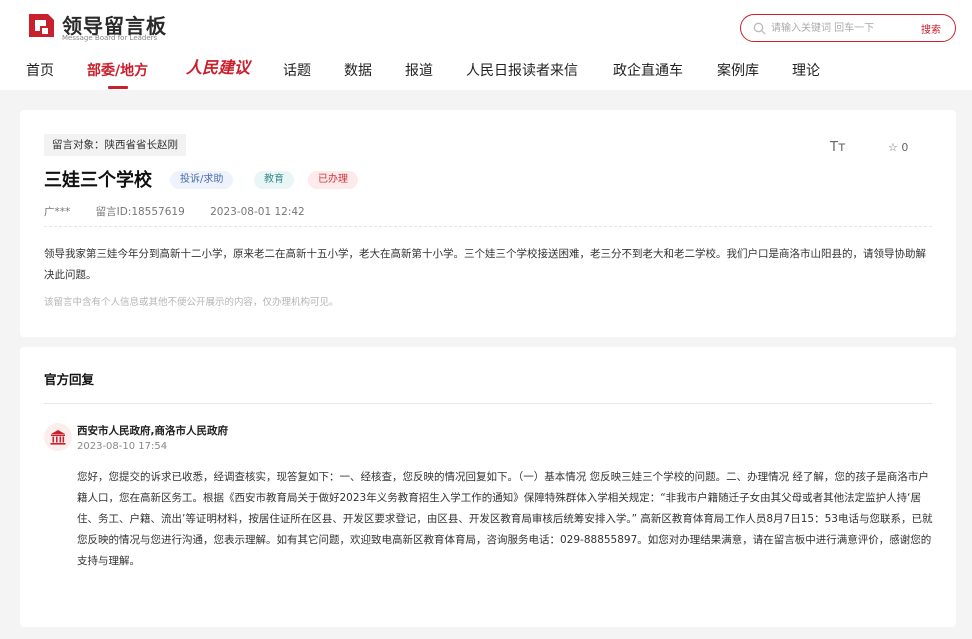  Describe the element at coordinates (333, 180) in the screenshot. I see `status-badge: 已办理` at that location.